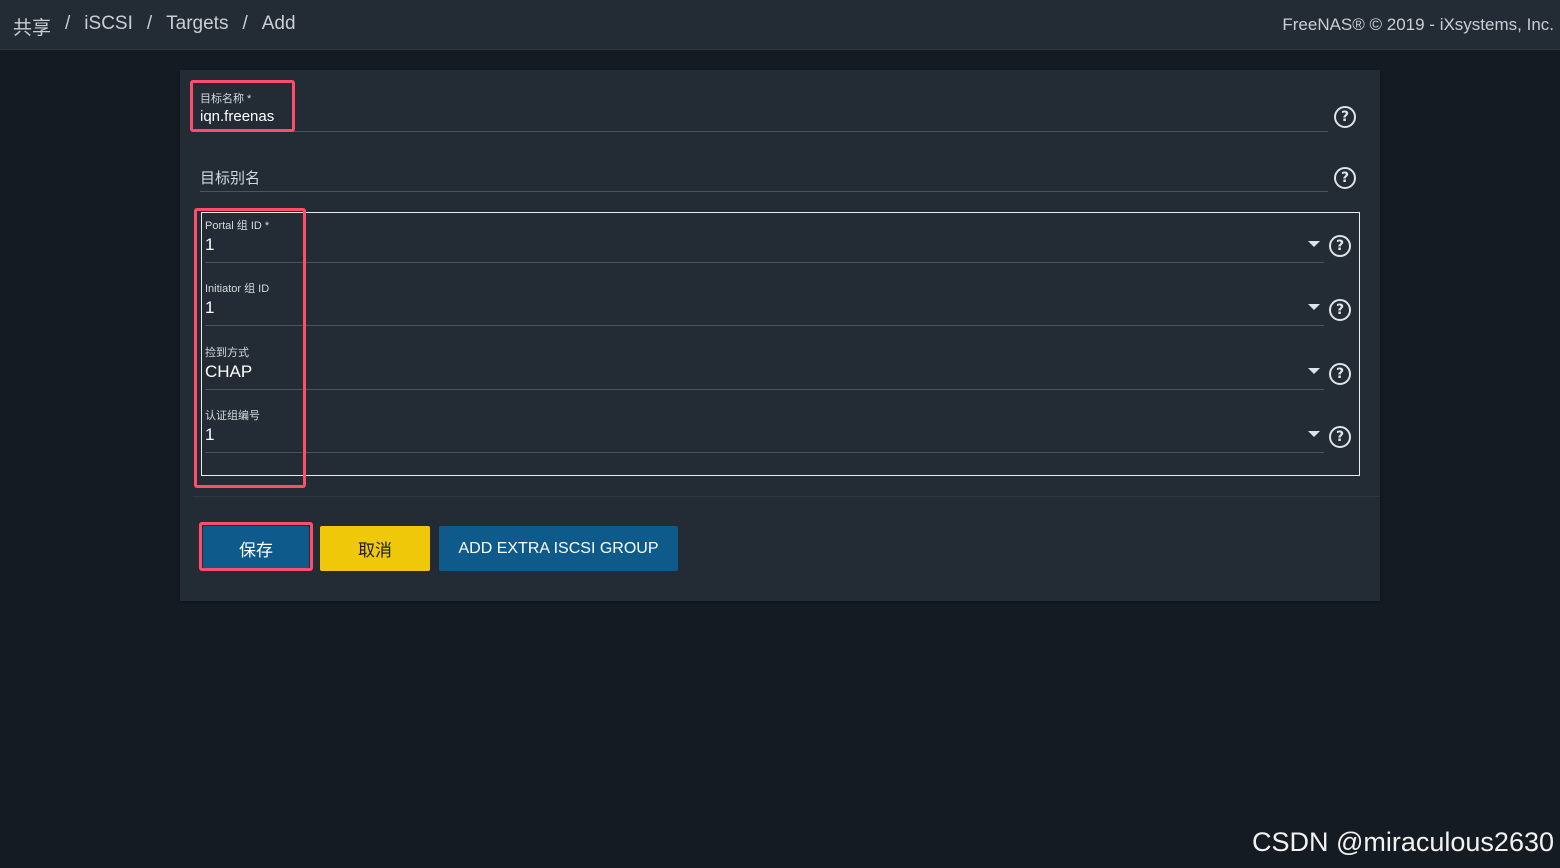 The height and width of the screenshot is (868, 1560). What do you see at coordinates (210, 434) in the screenshot?
I see `auth-group-value: 1` at bounding box center [210, 434].